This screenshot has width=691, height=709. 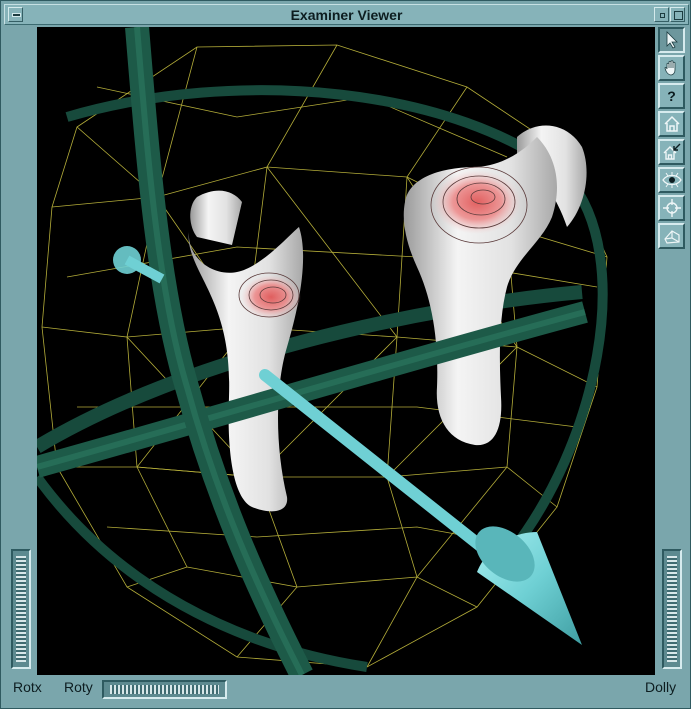 I want to click on rotx-label: Rotx, so click(x=27, y=687).